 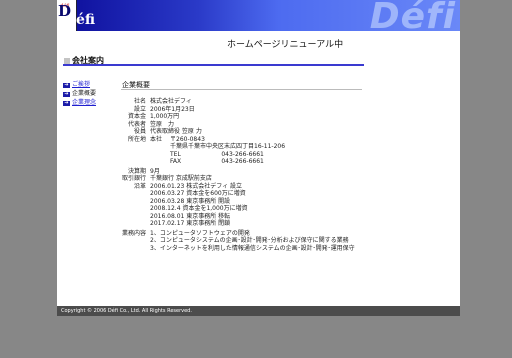 What do you see at coordinates (133, 233) in the screenshot?
I see `field-label: 業務内容` at bounding box center [133, 233].